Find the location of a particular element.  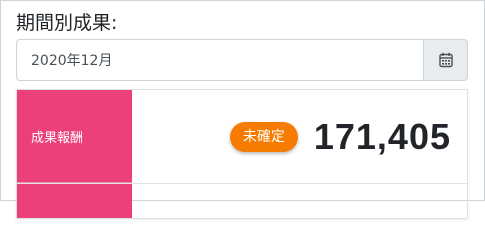

calendar-icon is located at coordinates (445, 60).